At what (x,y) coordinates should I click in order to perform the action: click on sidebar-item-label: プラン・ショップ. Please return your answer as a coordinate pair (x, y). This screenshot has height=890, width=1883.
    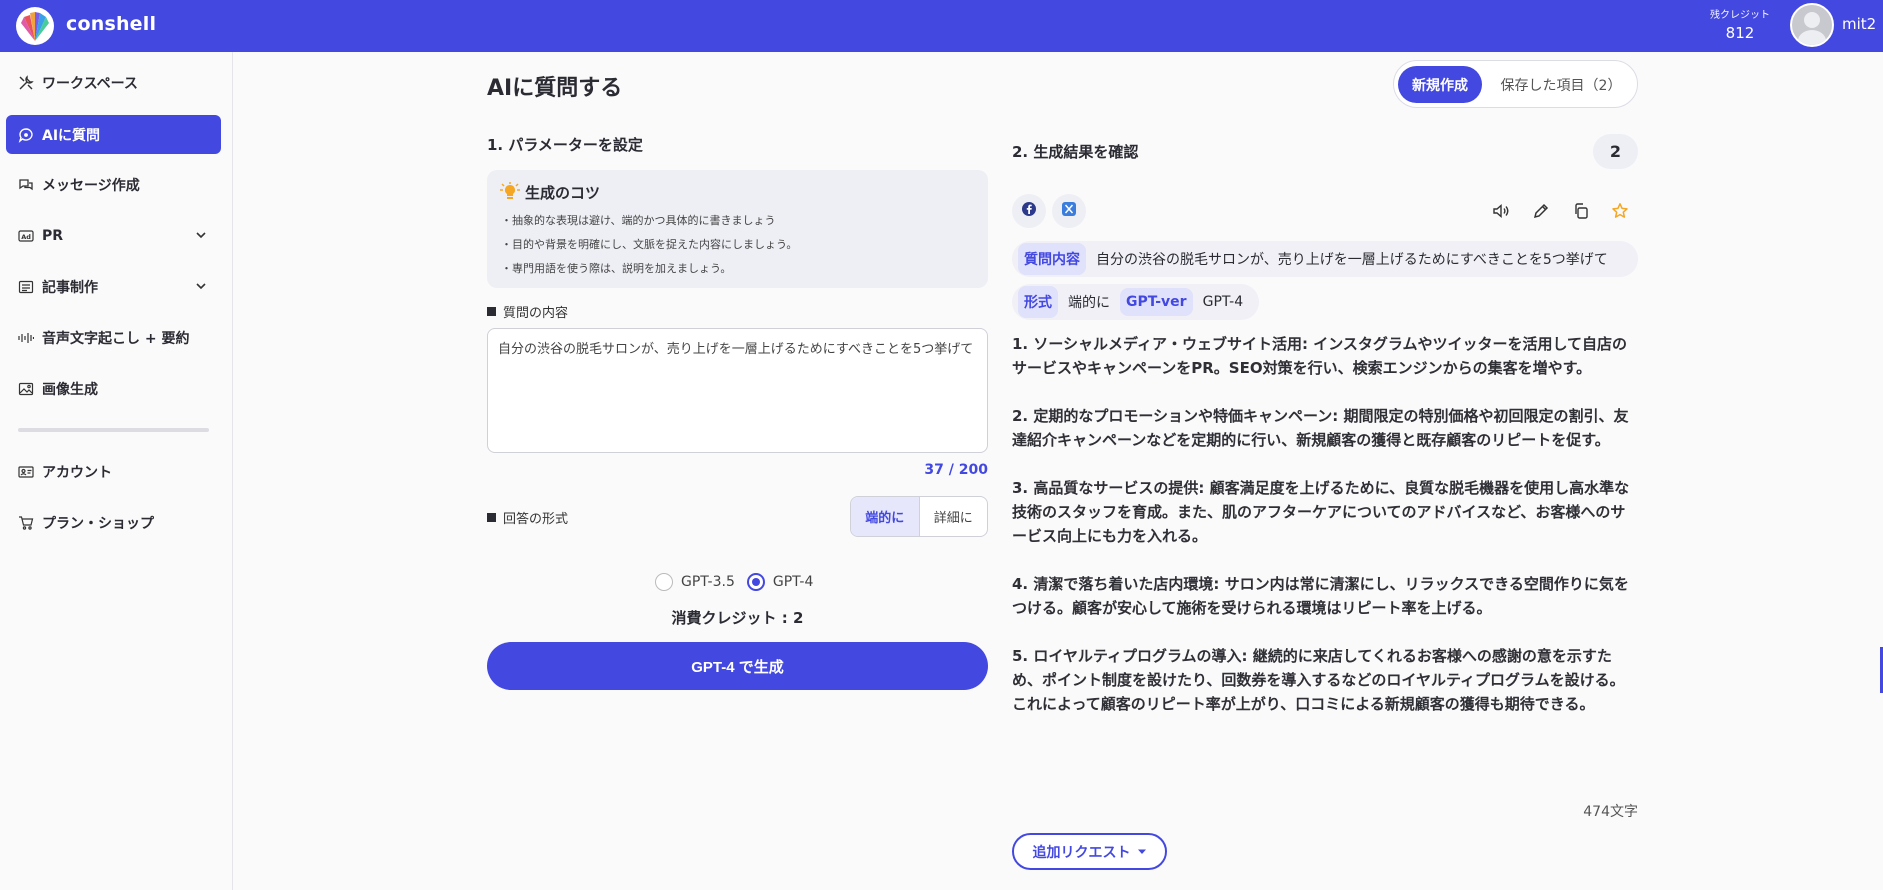
    Looking at the image, I should click on (98, 523).